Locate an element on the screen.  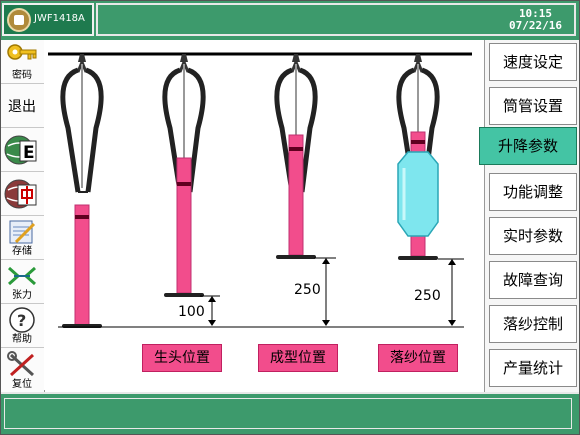
reset-button: 复位 is located at coordinates (22, 370).